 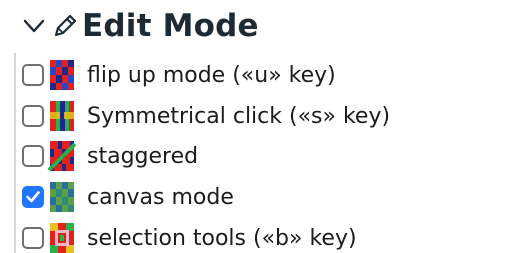 I want to click on option-staggered: staggered, so click(x=110, y=156).